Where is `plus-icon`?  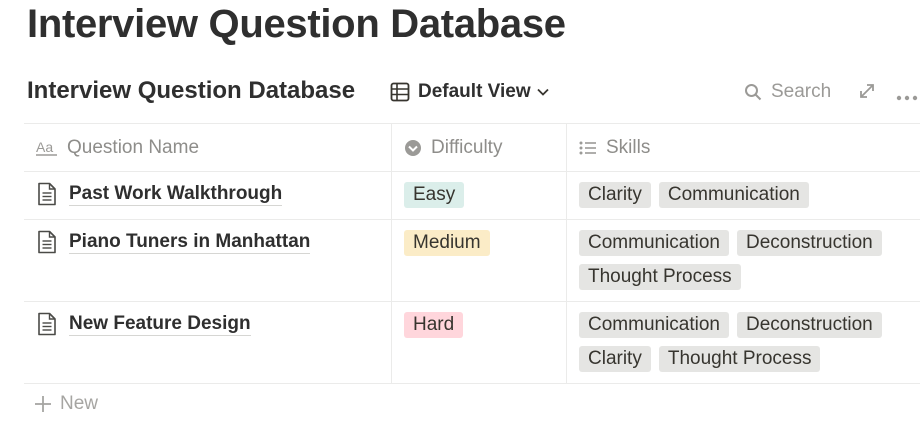
plus-icon is located at coordinates (43, 404).